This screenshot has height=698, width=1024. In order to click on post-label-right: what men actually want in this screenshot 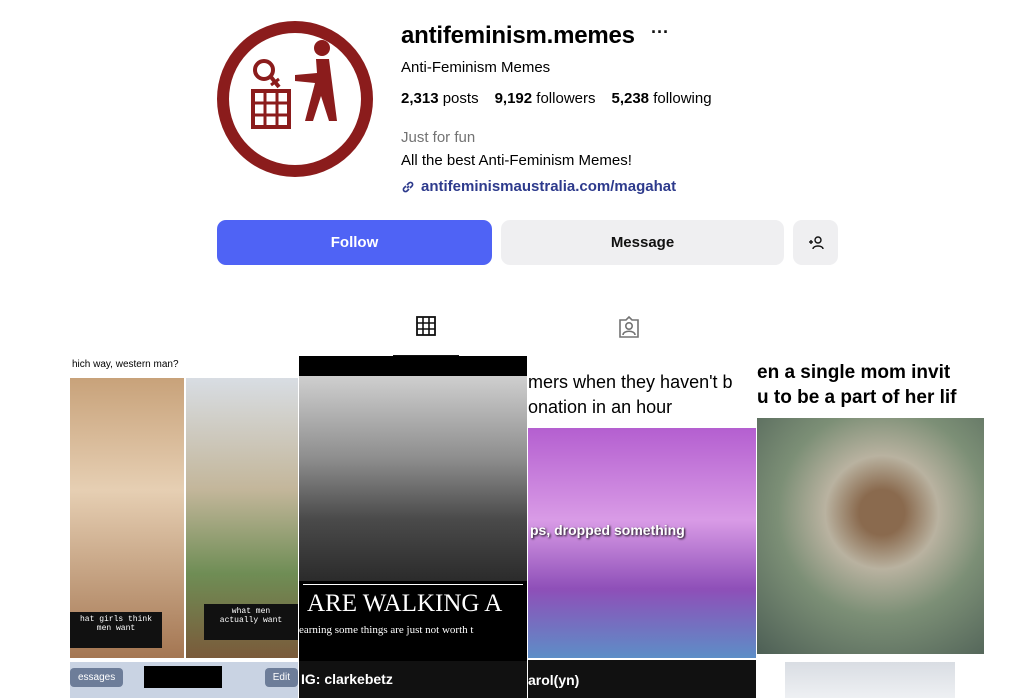, I will do `click(251, 622)`.